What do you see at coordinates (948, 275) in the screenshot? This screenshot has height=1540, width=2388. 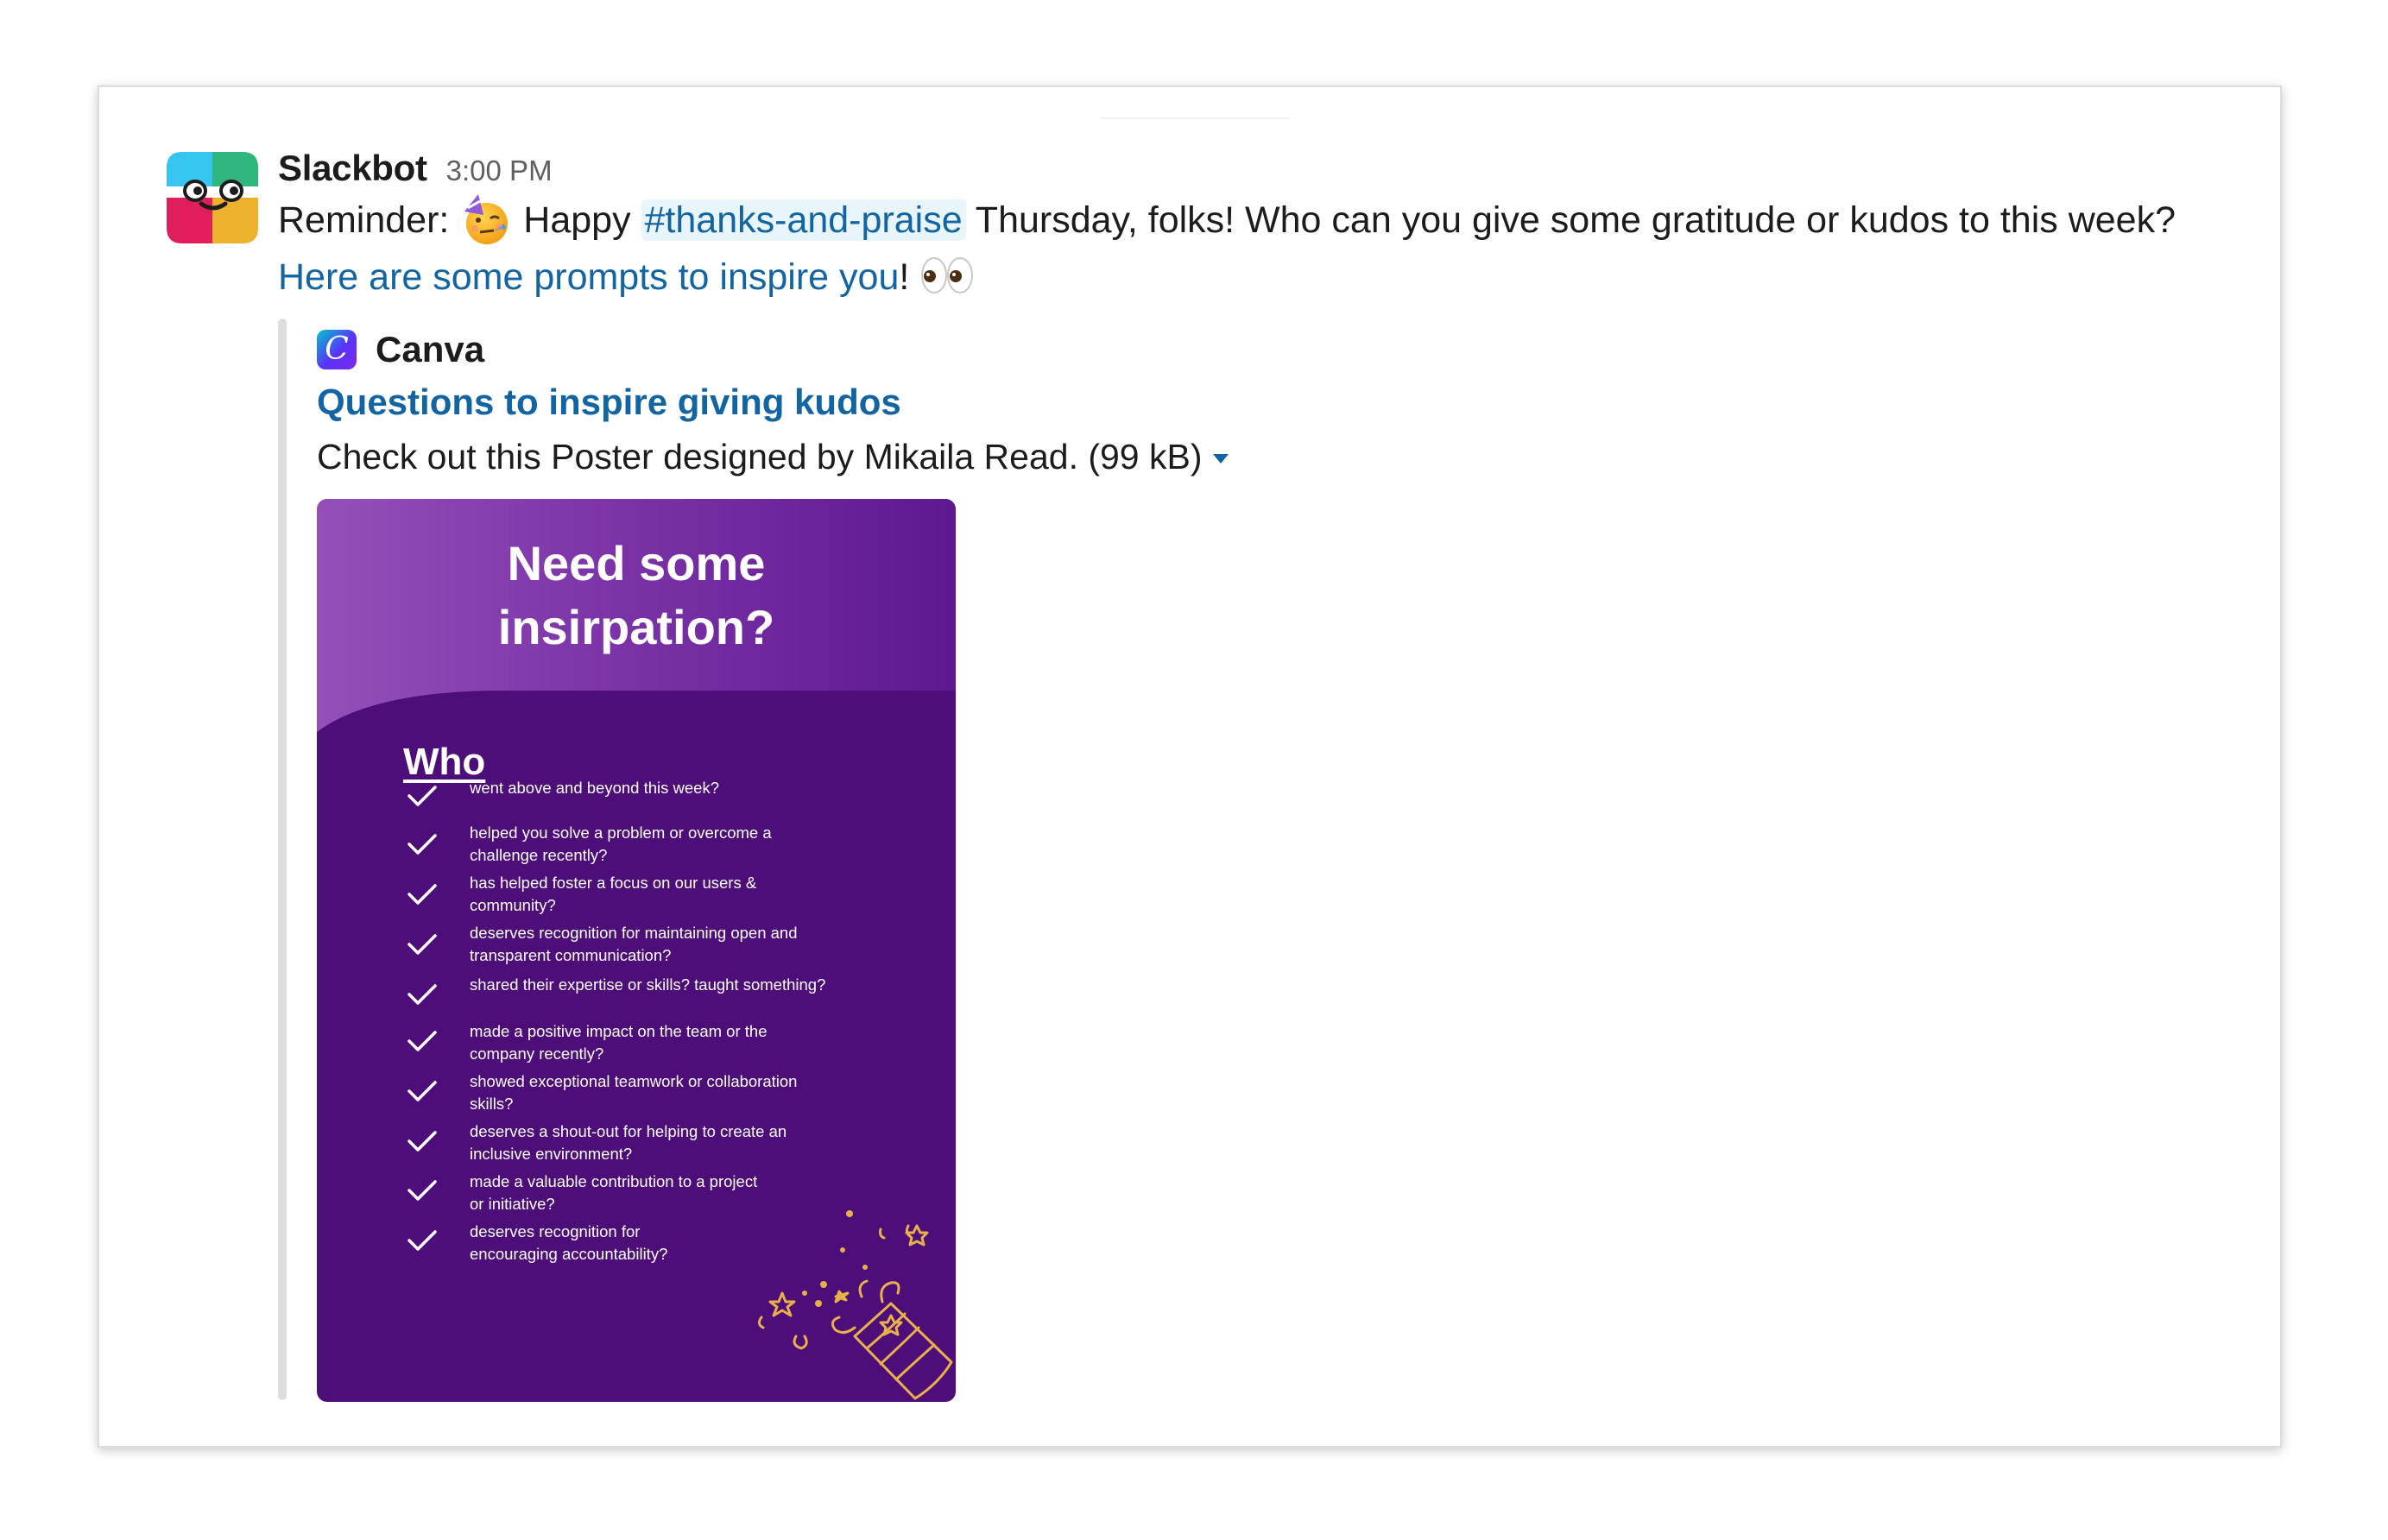 I see `eyes-icon` at bounding box center [948, 275].